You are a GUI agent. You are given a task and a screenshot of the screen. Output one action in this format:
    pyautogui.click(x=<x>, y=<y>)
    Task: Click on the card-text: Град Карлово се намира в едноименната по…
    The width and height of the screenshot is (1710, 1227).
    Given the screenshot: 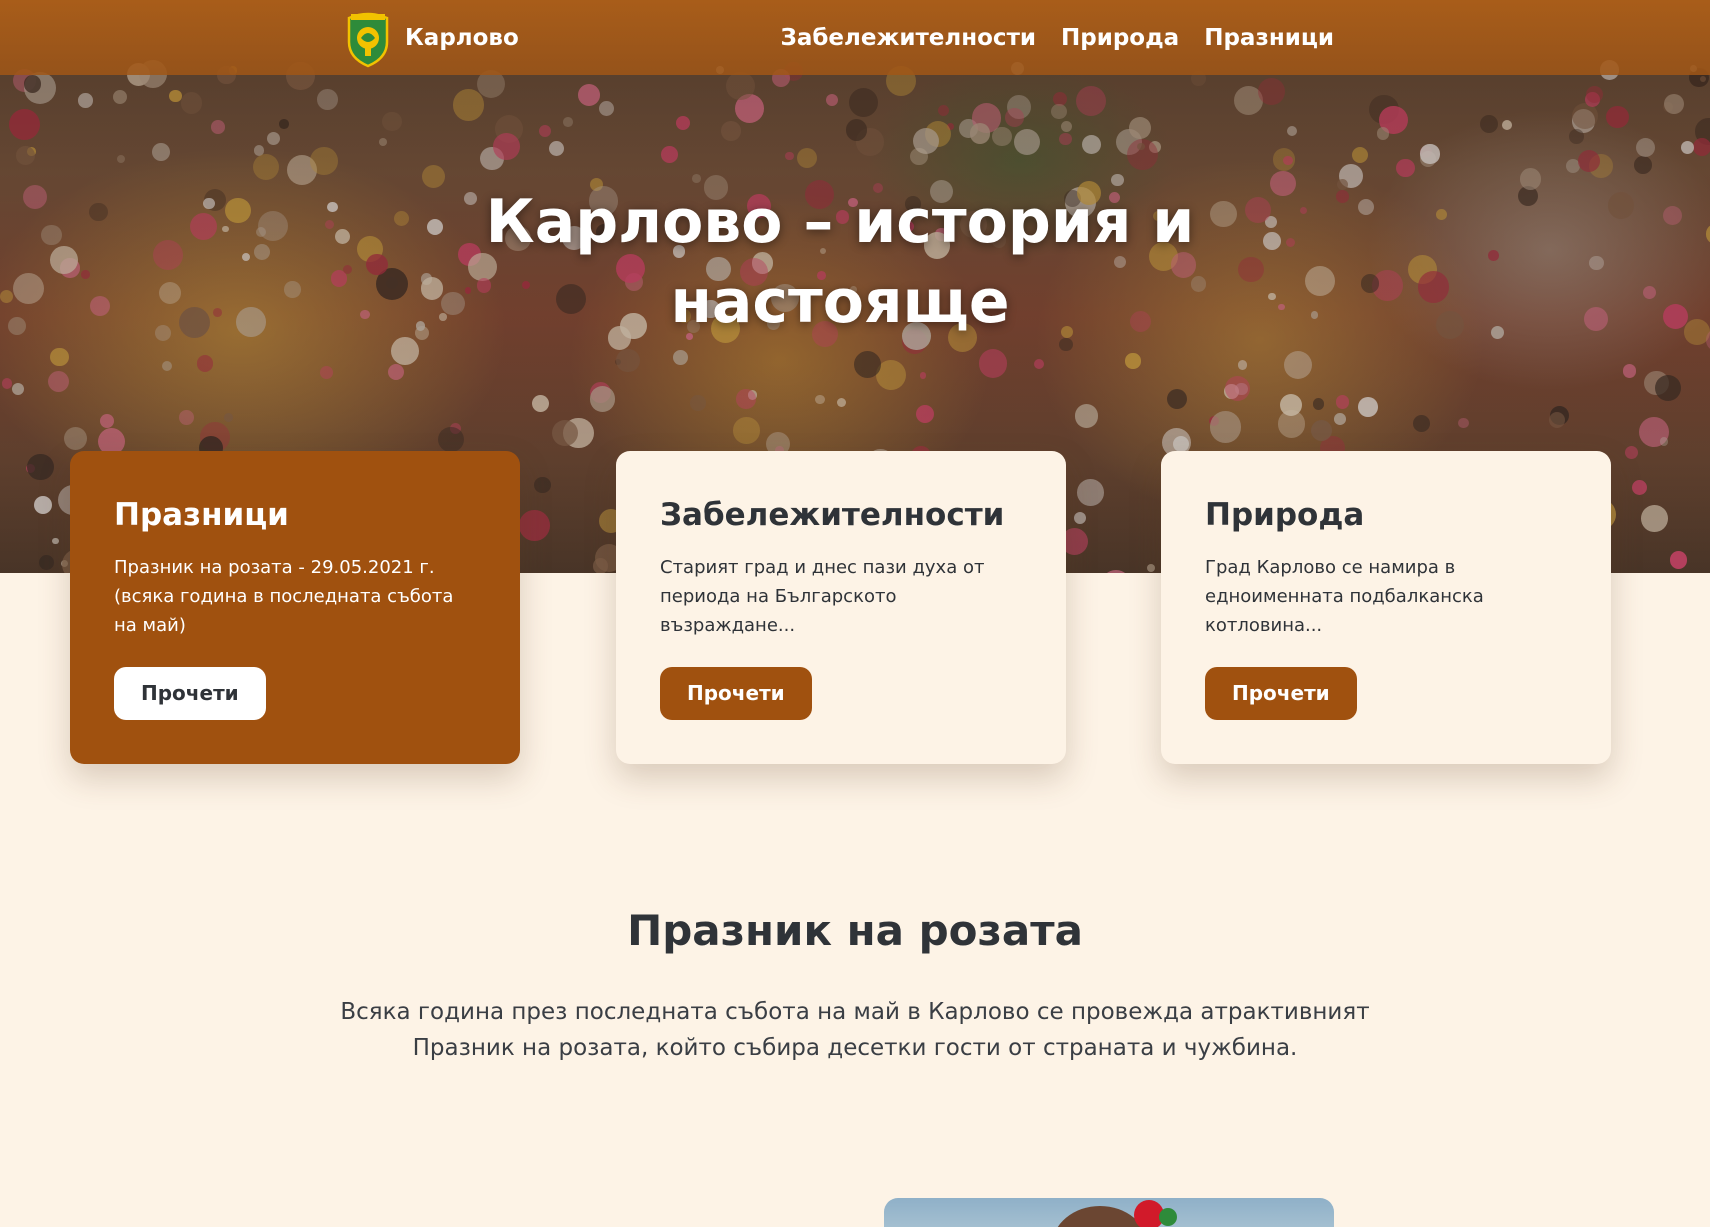 What is the action you would take?
    pyautogui.click(x=1344, y=596)
    